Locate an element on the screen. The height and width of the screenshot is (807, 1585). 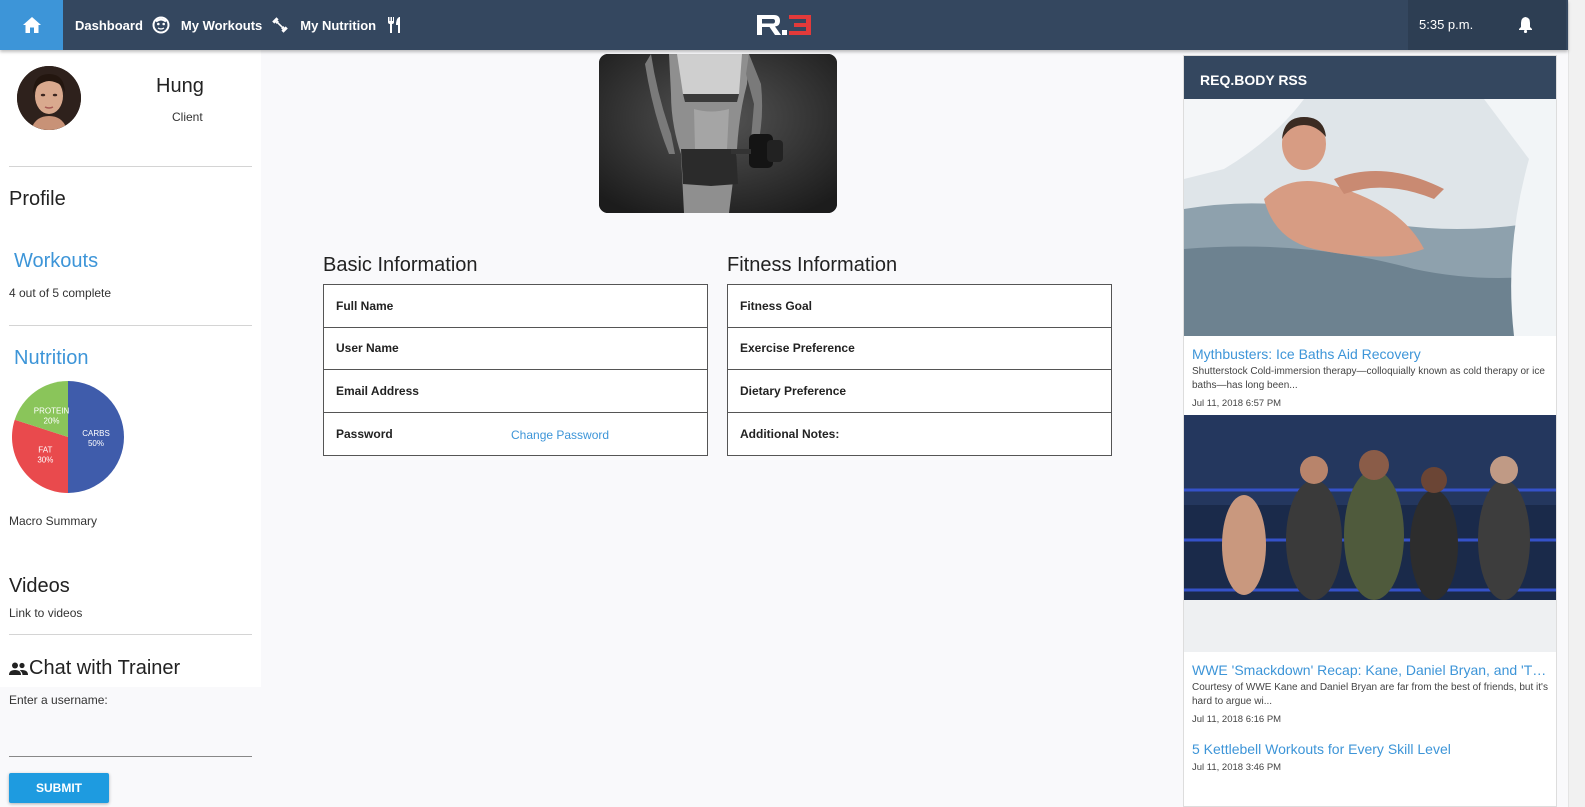
nav-my-nutrition: My Nutrition is located at coordinates (338, 25).